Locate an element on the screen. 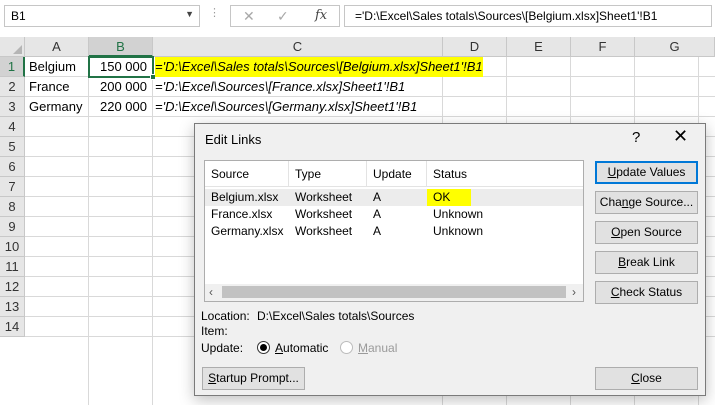 This screenshot has width=715, height=405. name-box: B1 ▼ is located at coordinates (102, 16).